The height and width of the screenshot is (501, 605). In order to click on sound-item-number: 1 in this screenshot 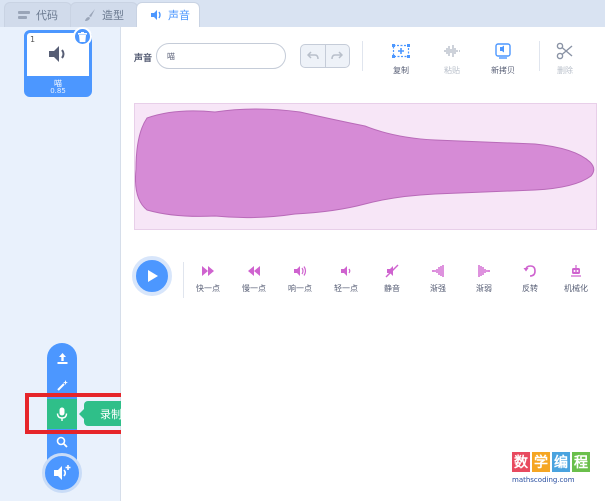, I will do `click(33, 39)`.